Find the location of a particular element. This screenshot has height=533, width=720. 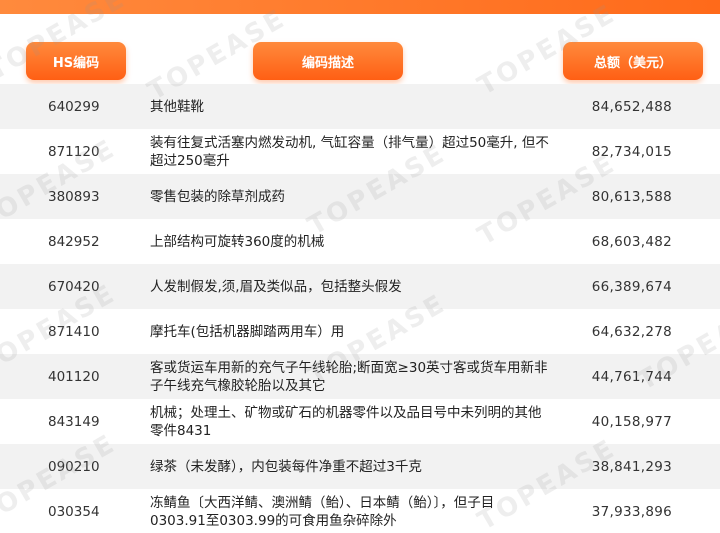

hs-code-cell: 871120 is located at coordinates (74, 151).